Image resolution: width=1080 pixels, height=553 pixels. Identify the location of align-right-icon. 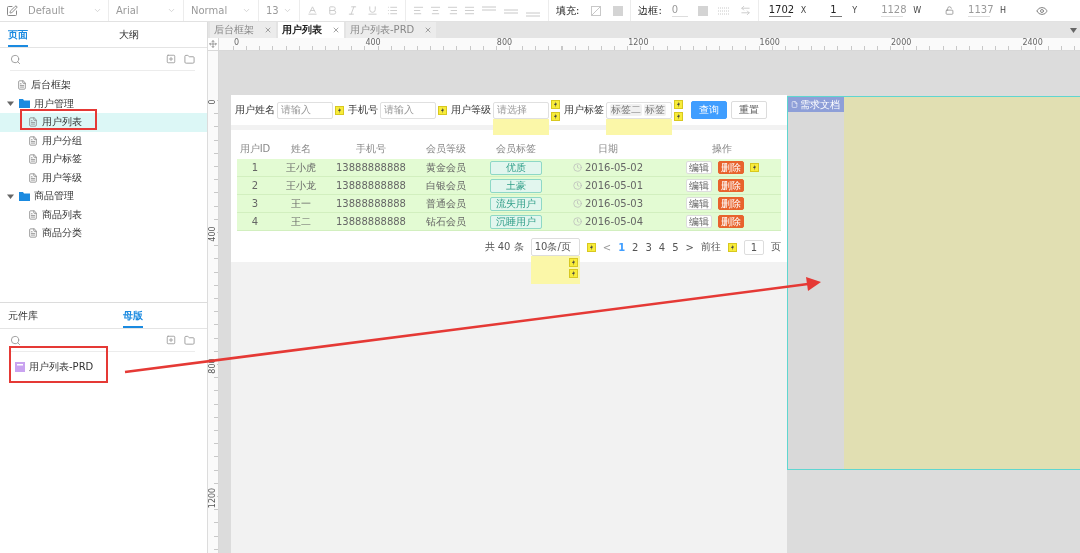
(452, 10).